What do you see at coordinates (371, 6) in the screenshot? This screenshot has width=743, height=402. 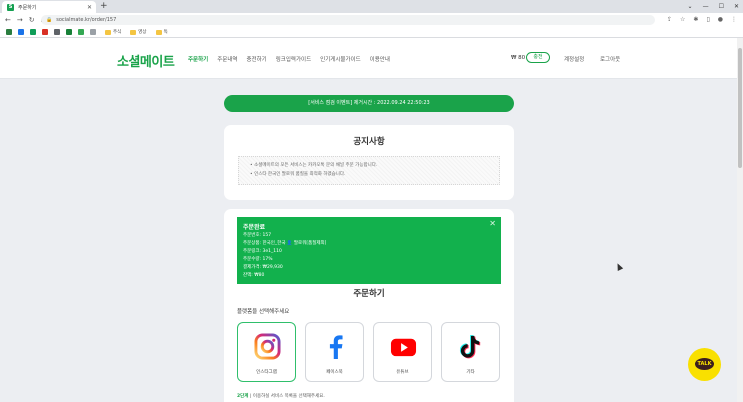 I see `browser-tab-bar: S 주문하기 ✕ + ⌄ — ☐ ✕` at bounding box center [371, 6].